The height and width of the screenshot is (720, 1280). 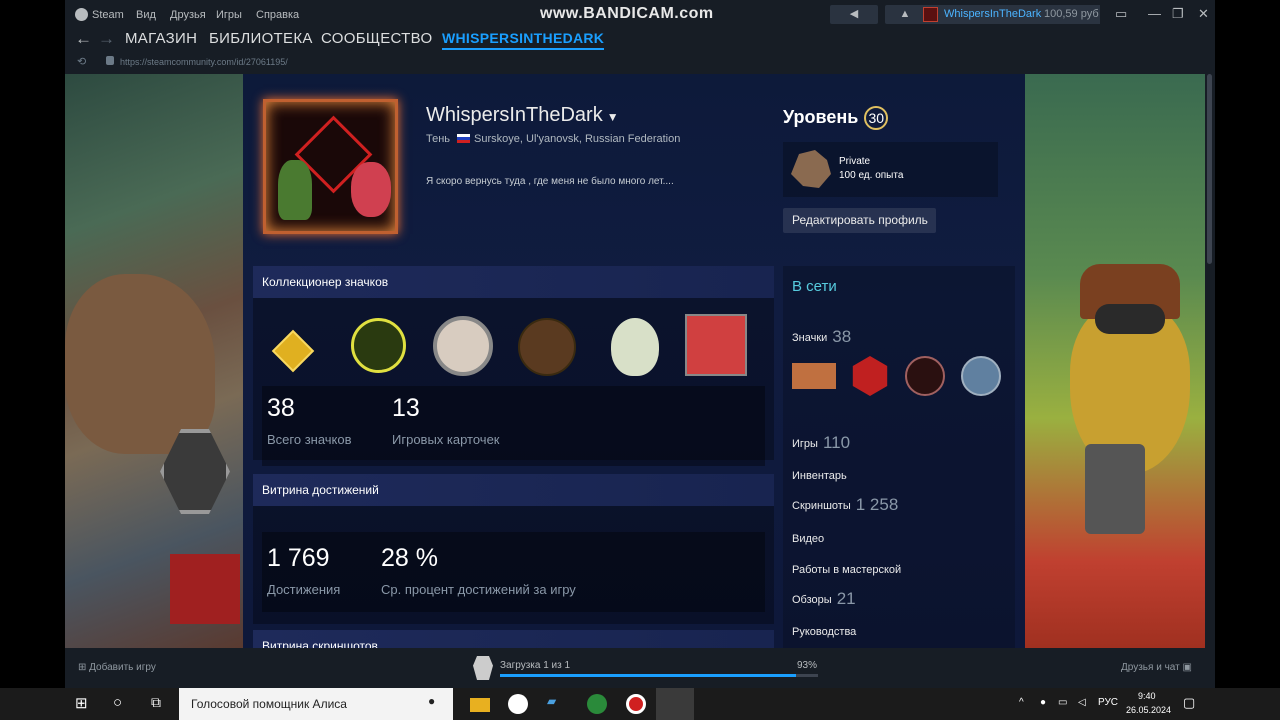 What do you see at coordinates (905, 14) in the screenshot?
I see `notifications-button: ▲` at bounding box center [905, 14].